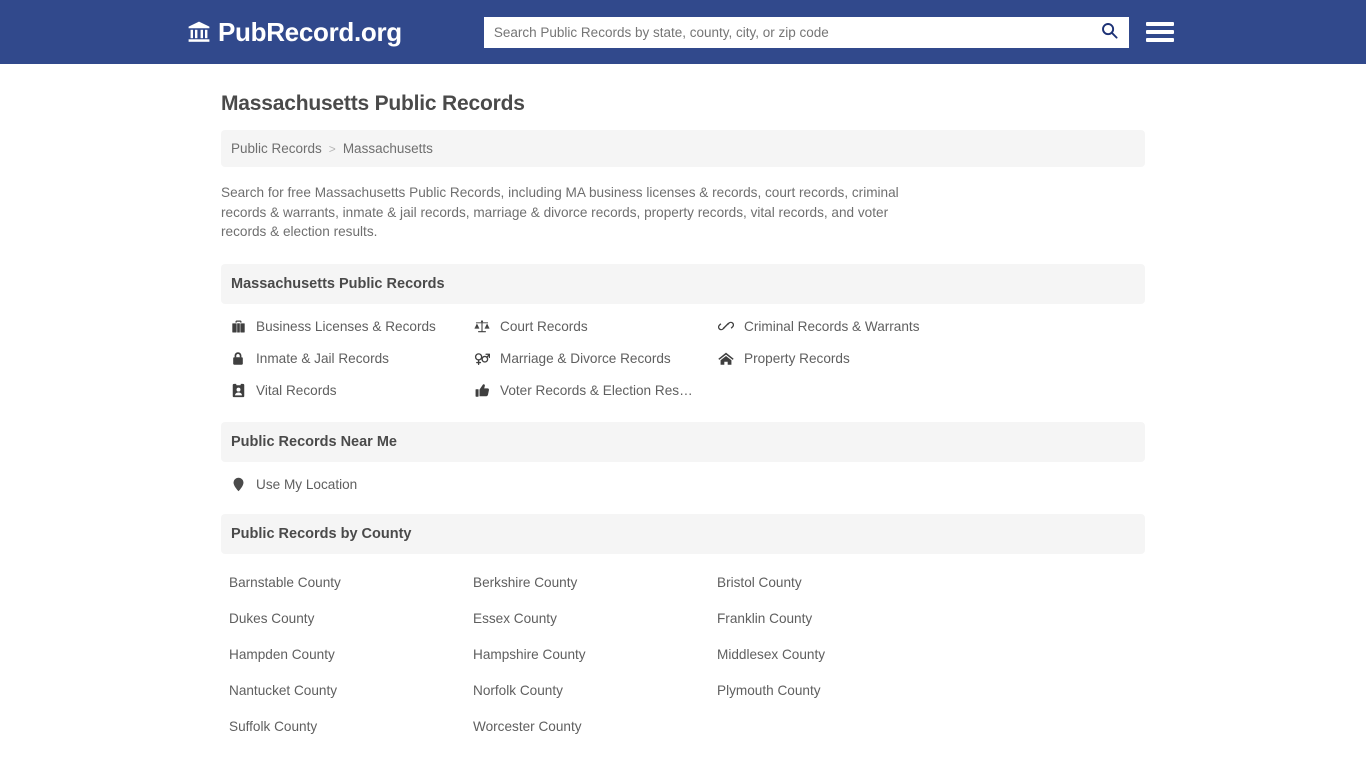 This screenshot has height=768, width=1366. I want to click on record-link-inmate-jail-records: Inmate & Jail Records, so click(351, 358).